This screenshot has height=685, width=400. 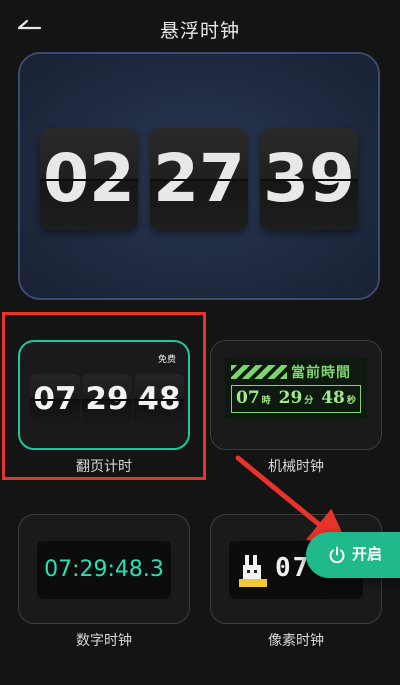 What do you see at coordinates (333, 398) in the screenshot?
I see `mech-seconds: 48` at bounding box center [333, 398].